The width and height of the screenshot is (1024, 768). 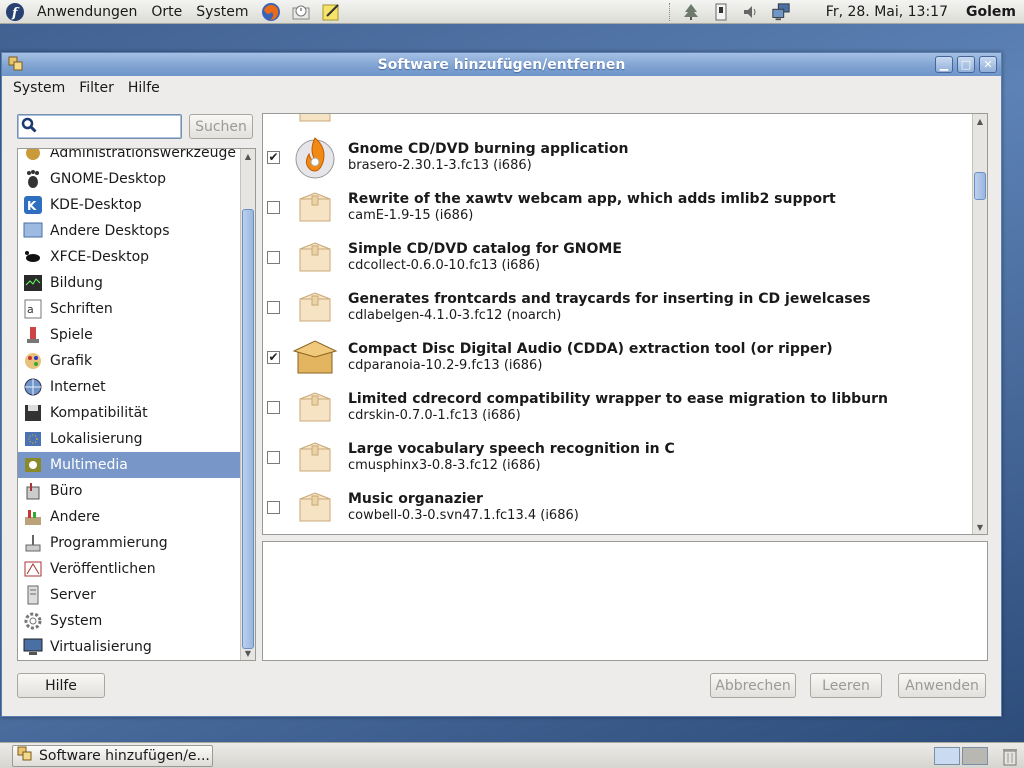 What do you see at coordinates (1010, 757) in the screenshot?
I see `trash-icon` at bounding box center [1010, 757].